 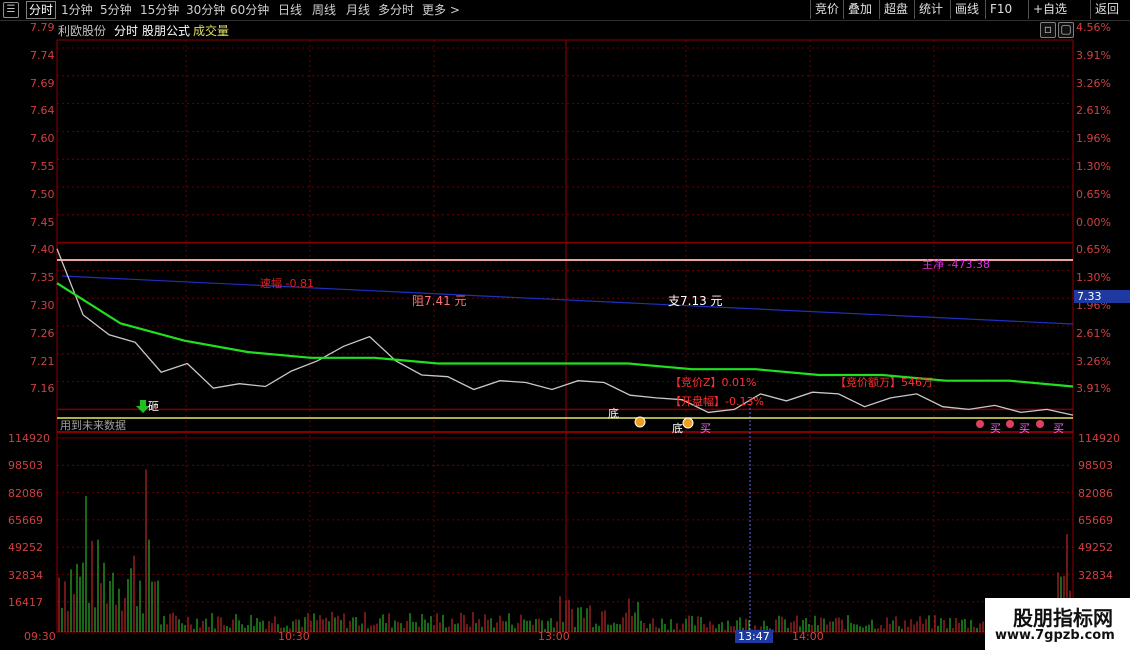 I want to click on toolbar-button-1: 叠加, so click(x=859, y=9).